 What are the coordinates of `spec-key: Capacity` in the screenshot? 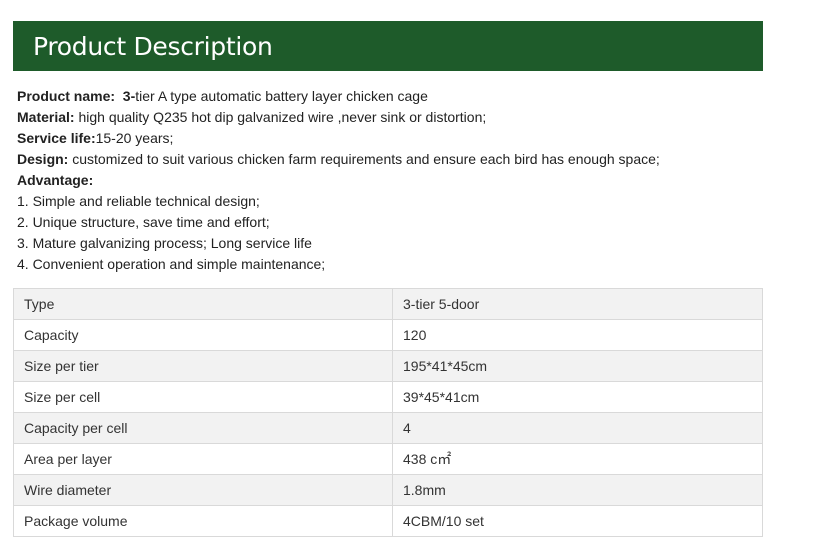 It's located at (203, 335).